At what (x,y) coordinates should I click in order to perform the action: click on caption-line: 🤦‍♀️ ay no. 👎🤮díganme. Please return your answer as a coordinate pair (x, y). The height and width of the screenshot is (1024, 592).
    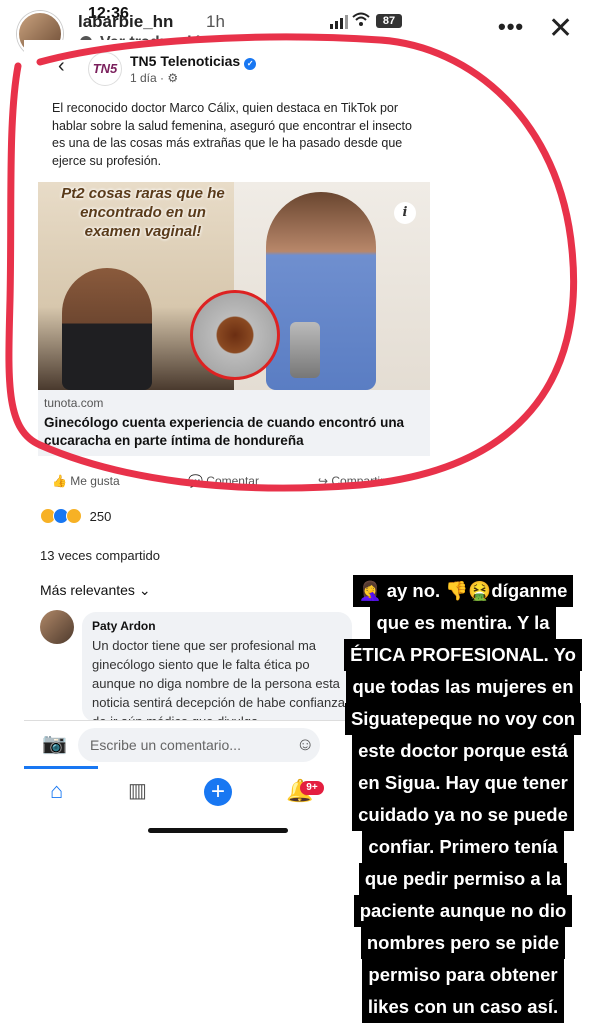
    Looking at the image, I should click on (463, 591).